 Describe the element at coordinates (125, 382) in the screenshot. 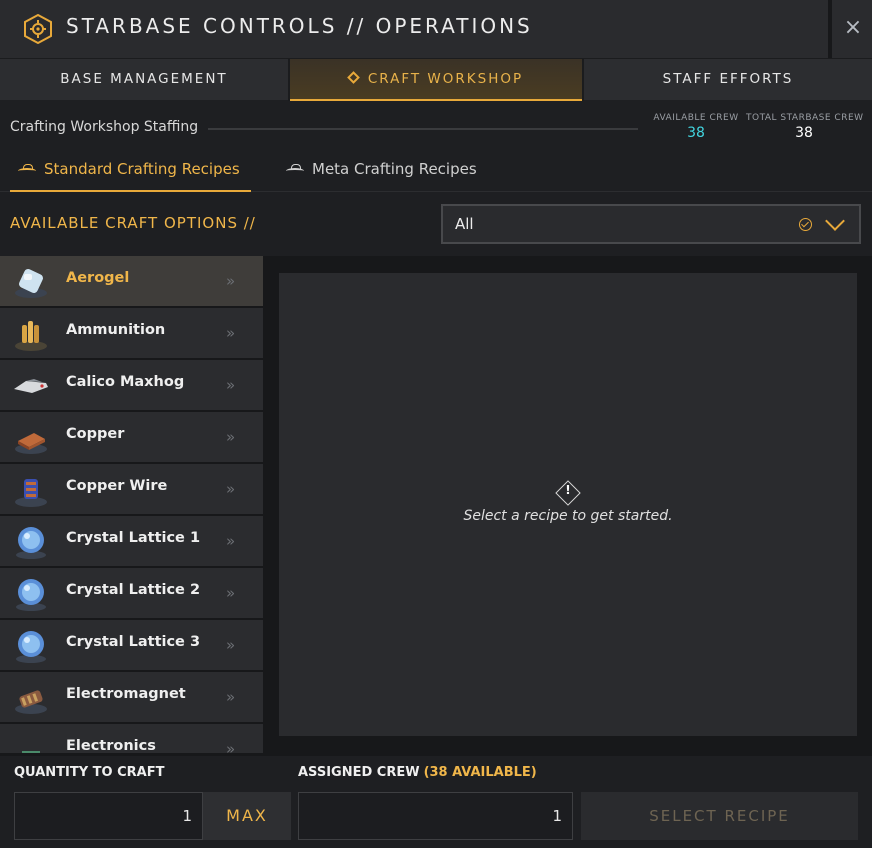

I see `recipe-name: Calico Maxhog` at that location.